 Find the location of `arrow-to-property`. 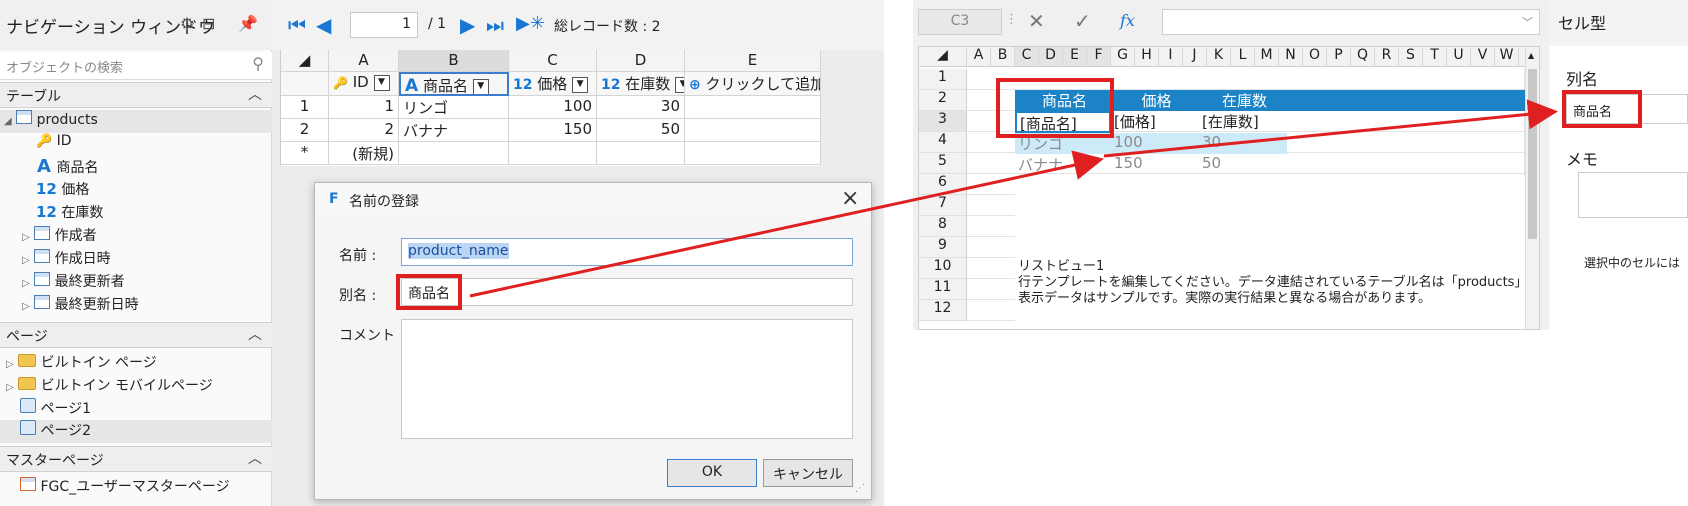

arrow-to-property is located at coordinates (1330, 128).